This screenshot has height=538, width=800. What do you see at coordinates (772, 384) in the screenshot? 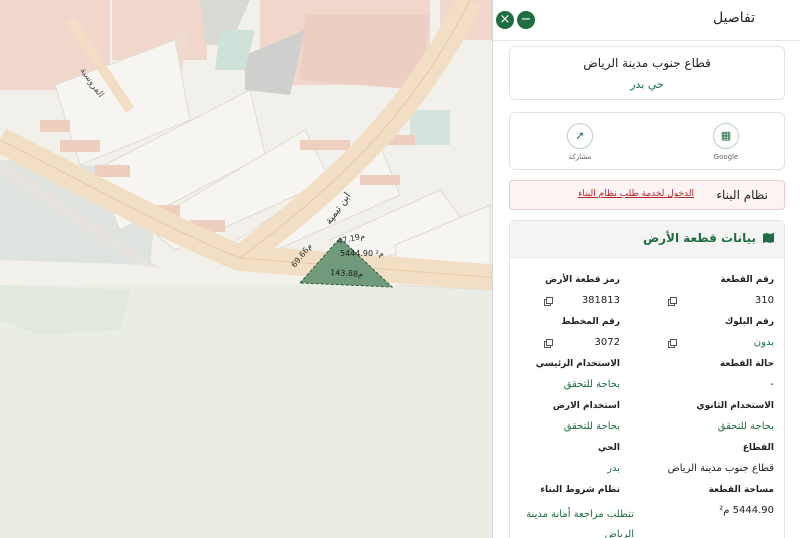
I see `parcel-status-value: -` at bounding box center [772, 384].